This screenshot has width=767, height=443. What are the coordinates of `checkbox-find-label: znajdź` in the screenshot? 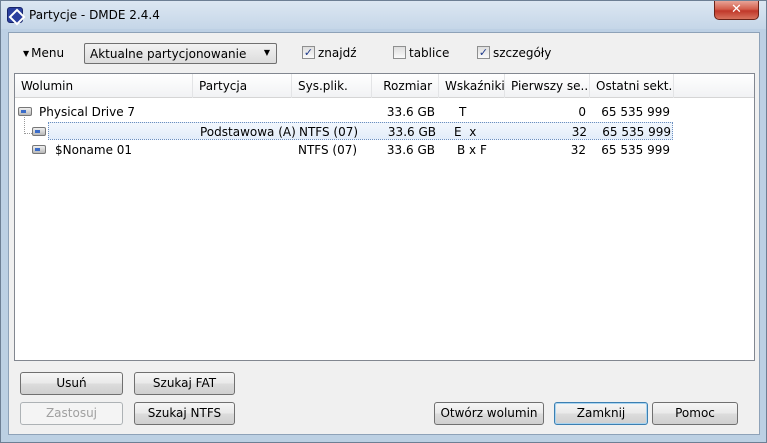 It's located at (337, 53).